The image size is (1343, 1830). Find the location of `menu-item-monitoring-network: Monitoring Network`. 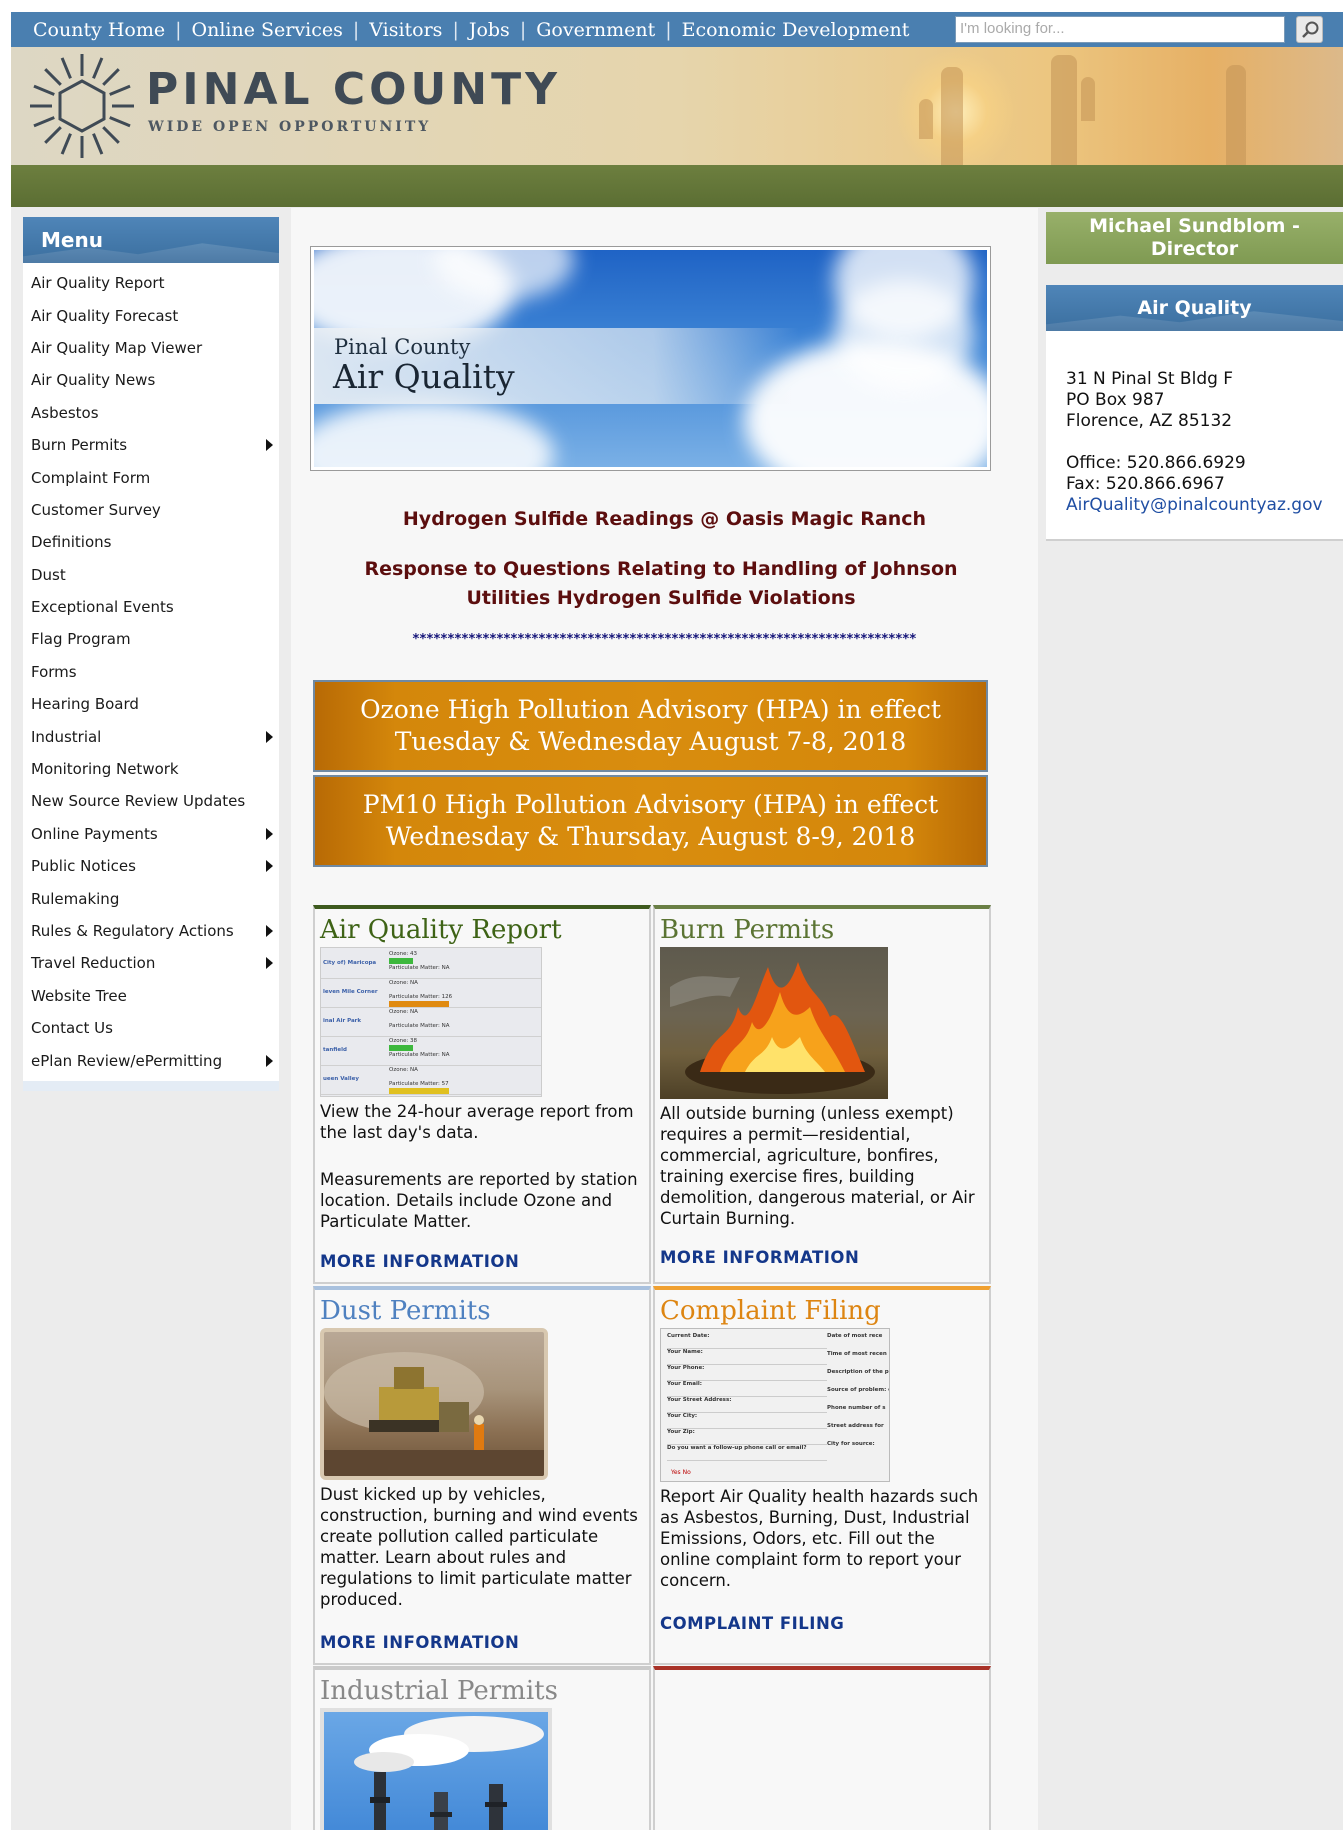

menu-item-monitoring-network: Monitoring Network is located at coordinates (151, 769).